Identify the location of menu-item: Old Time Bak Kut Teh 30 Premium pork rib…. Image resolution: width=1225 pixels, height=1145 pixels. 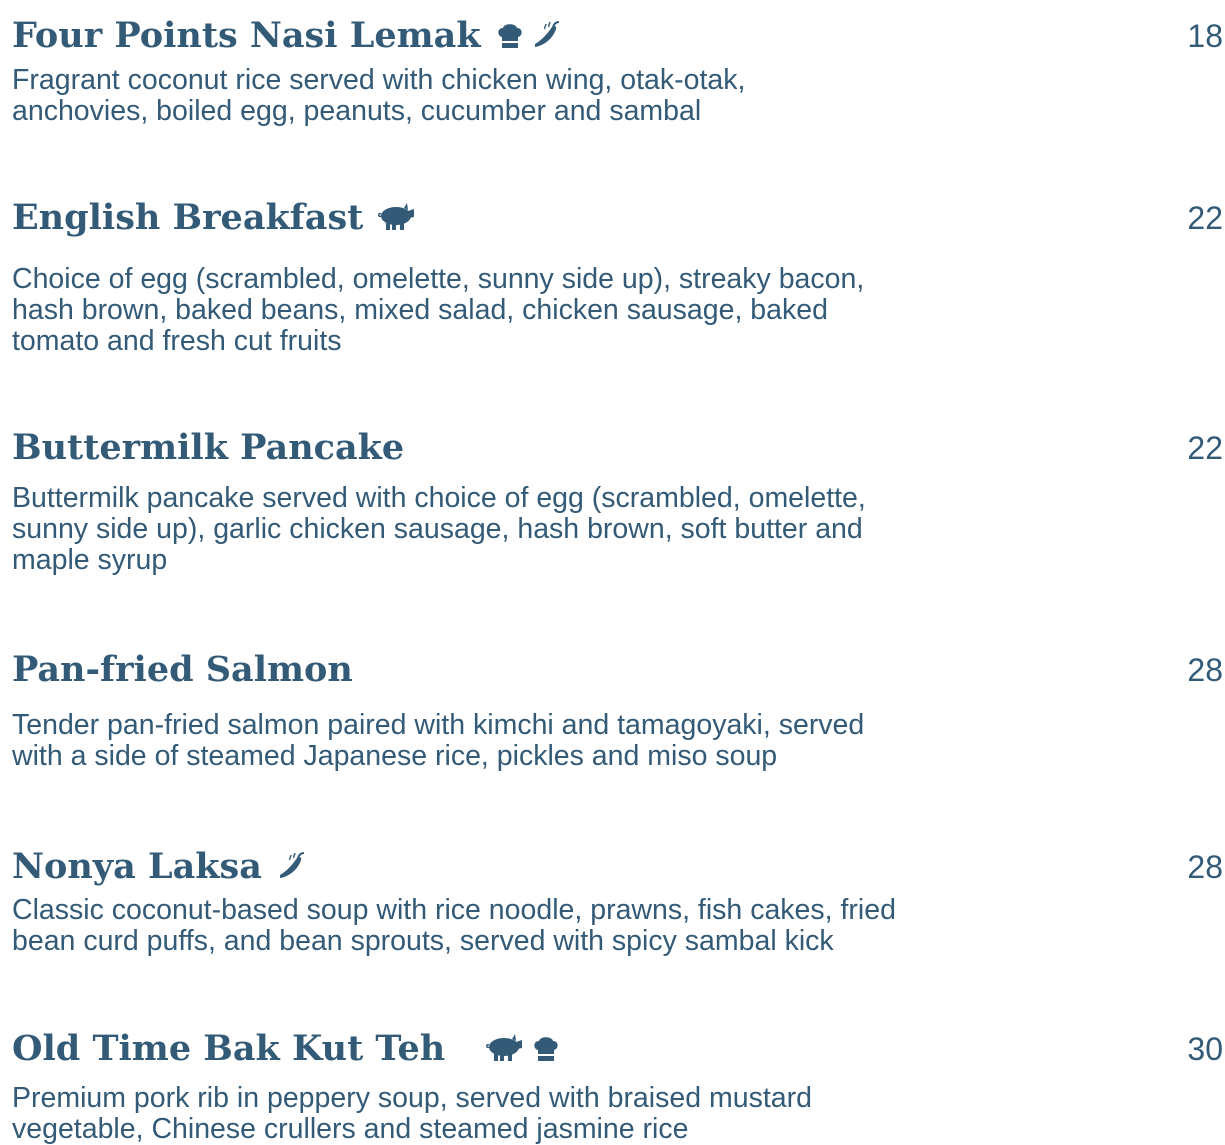
(617, 1082).